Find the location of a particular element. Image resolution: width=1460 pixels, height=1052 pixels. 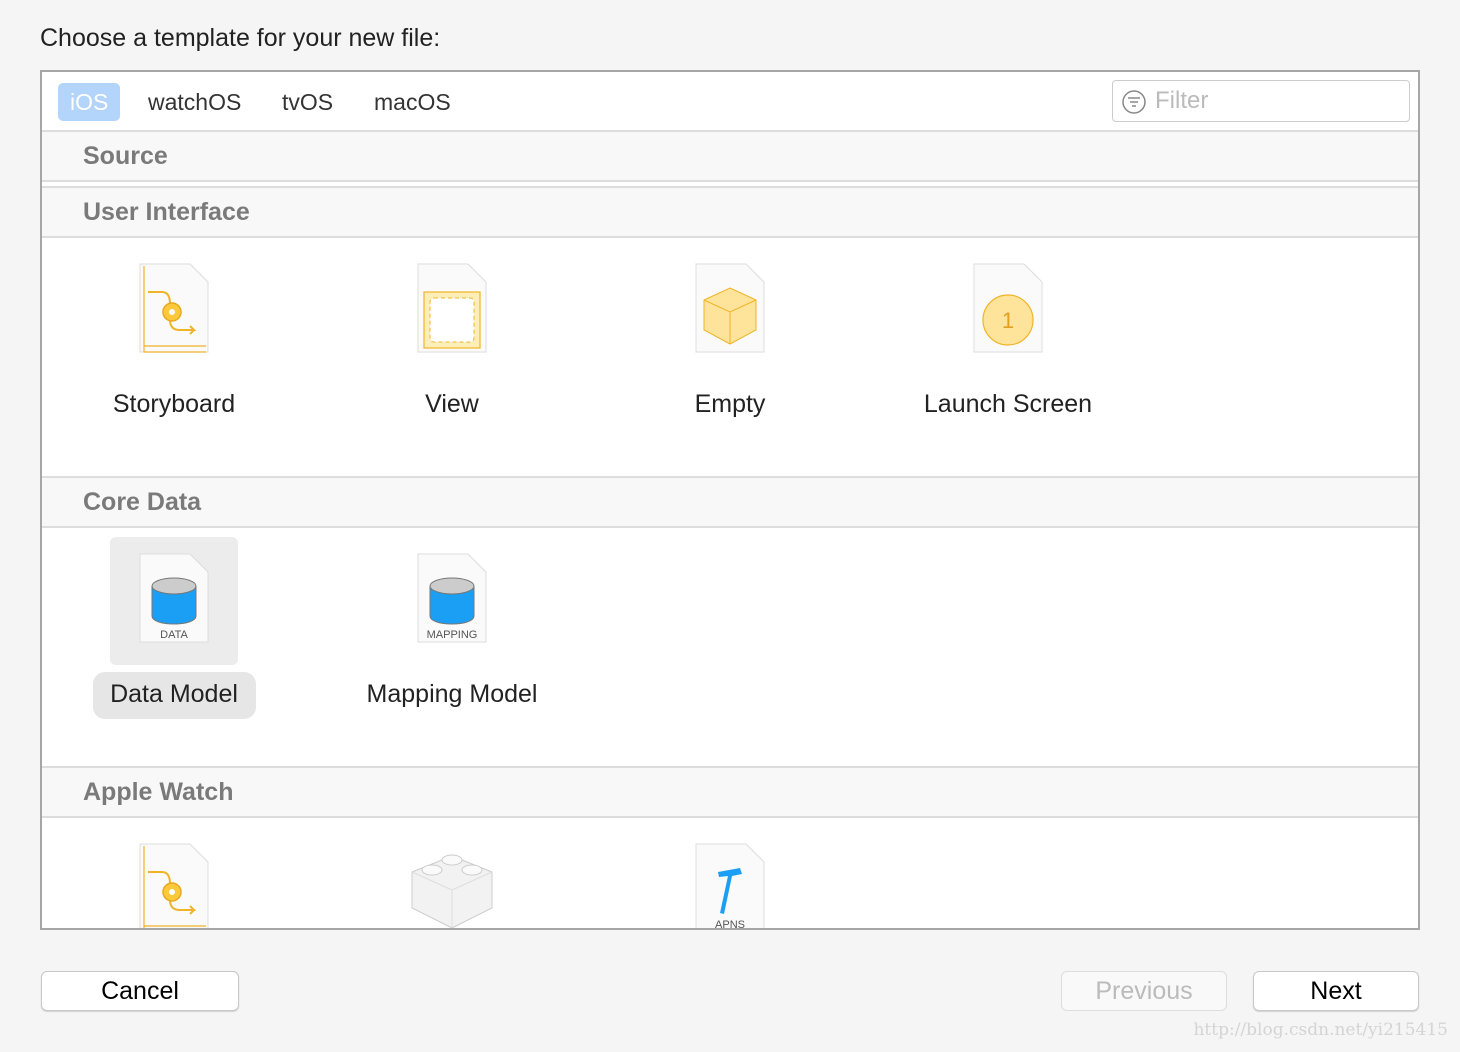

tab-tvos: tvOS is located at coordinates (307, 102).